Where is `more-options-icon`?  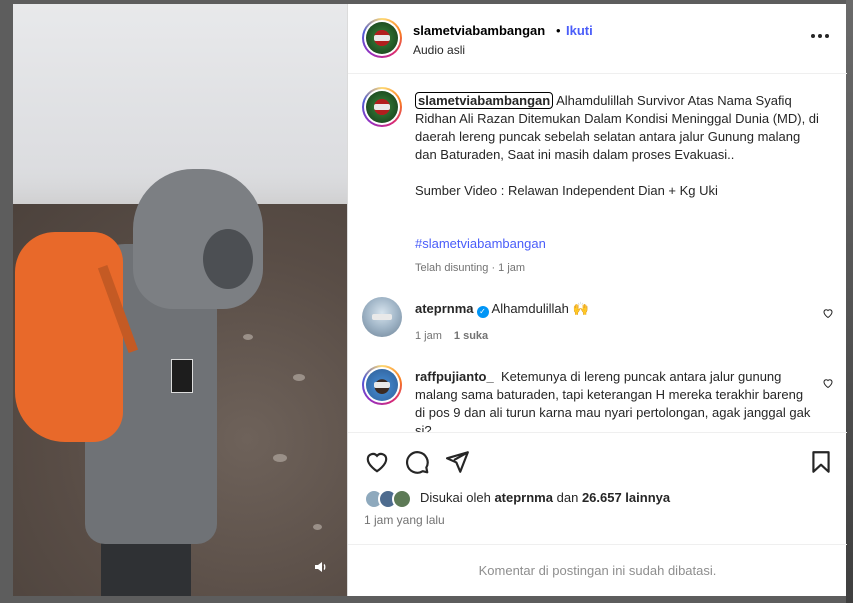 more-options-icon is located at coordinates (820, 37).